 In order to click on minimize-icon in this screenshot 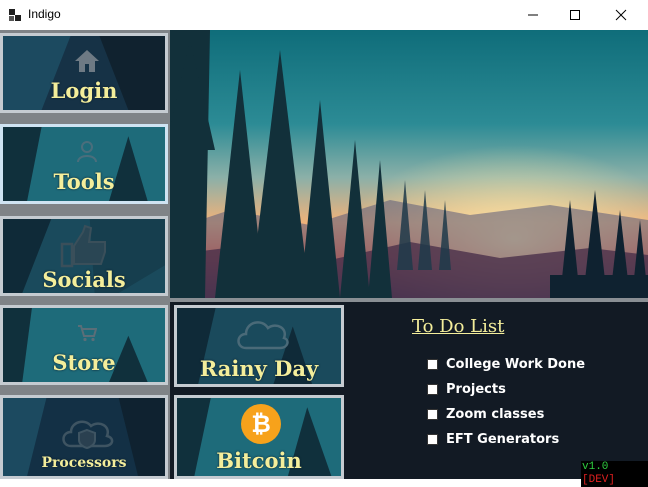, I will do `click(533, 15)`.